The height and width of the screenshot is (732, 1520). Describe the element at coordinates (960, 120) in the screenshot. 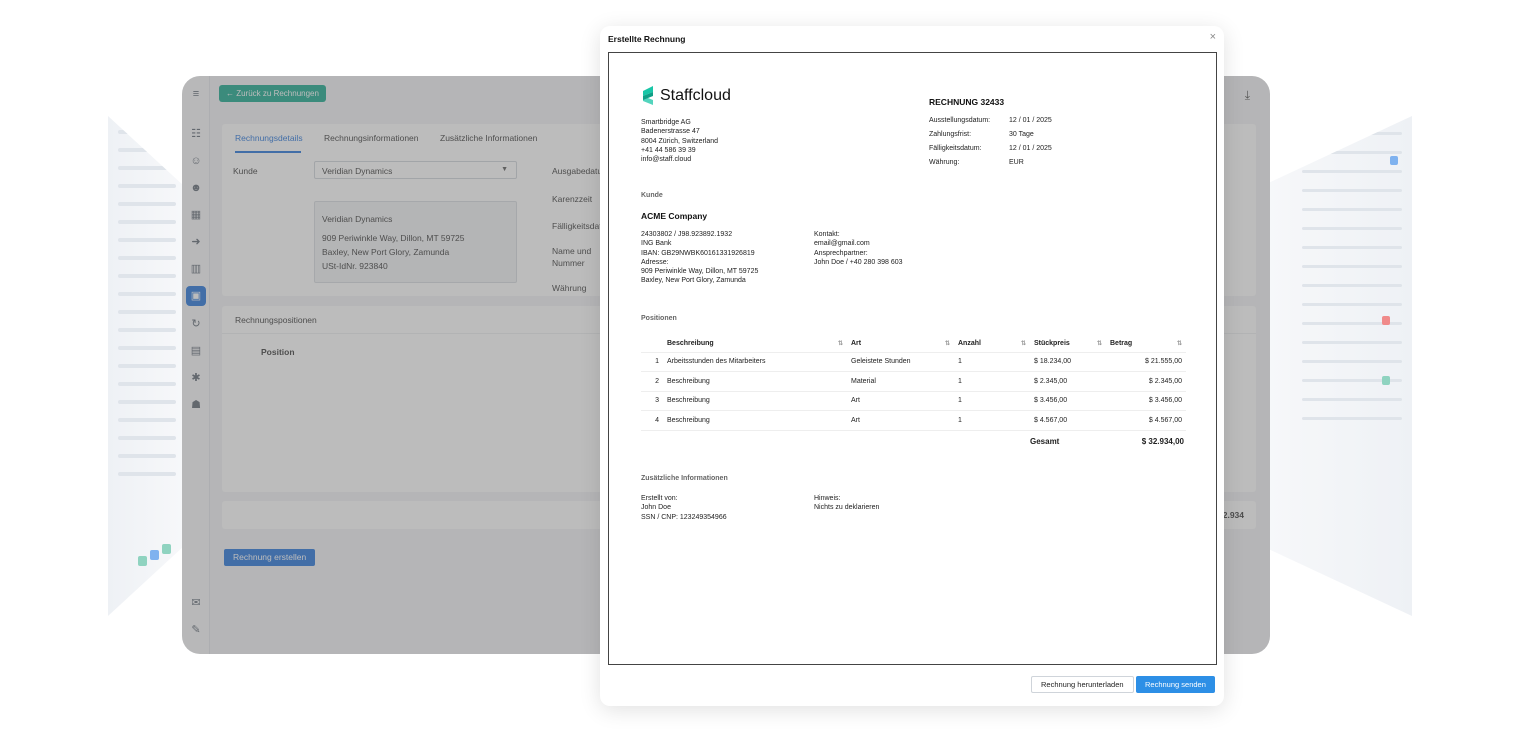

I see `issue-date-label: Ausstellungsdatum:` at that location.